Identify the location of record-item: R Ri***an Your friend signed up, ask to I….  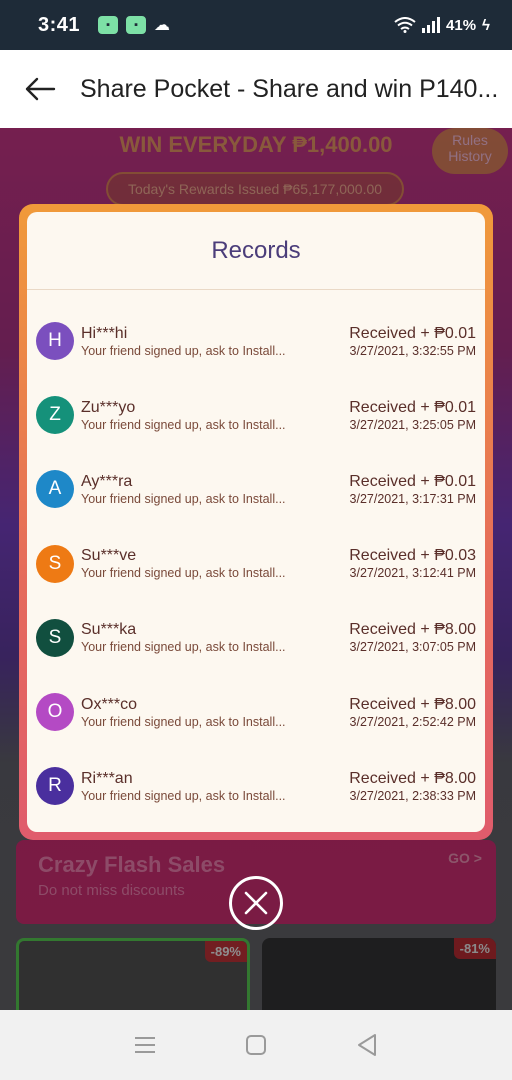
(256, 786).